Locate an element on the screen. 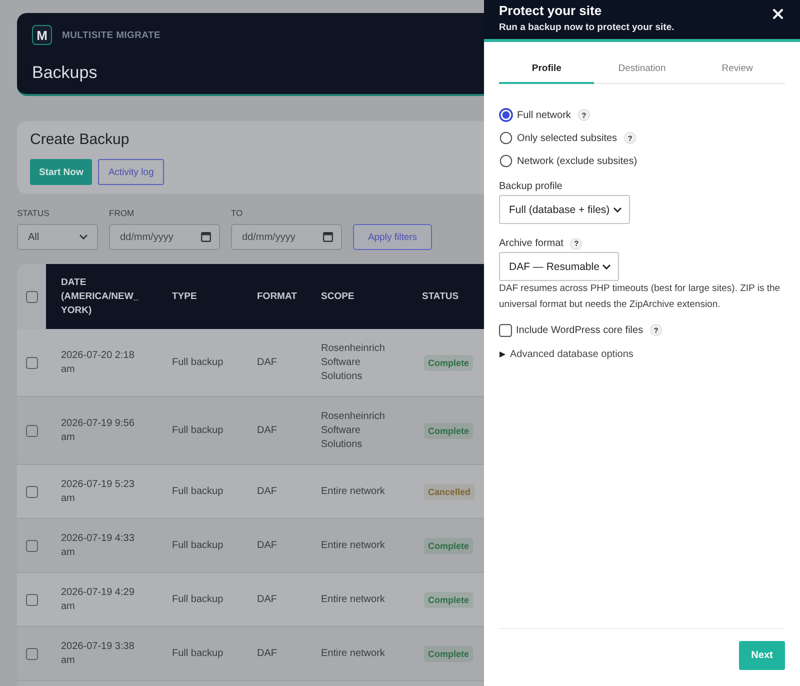 The height and width of the screenshot is (686, 800). status-badge: Cancelled is located at coordinates (449, 492).